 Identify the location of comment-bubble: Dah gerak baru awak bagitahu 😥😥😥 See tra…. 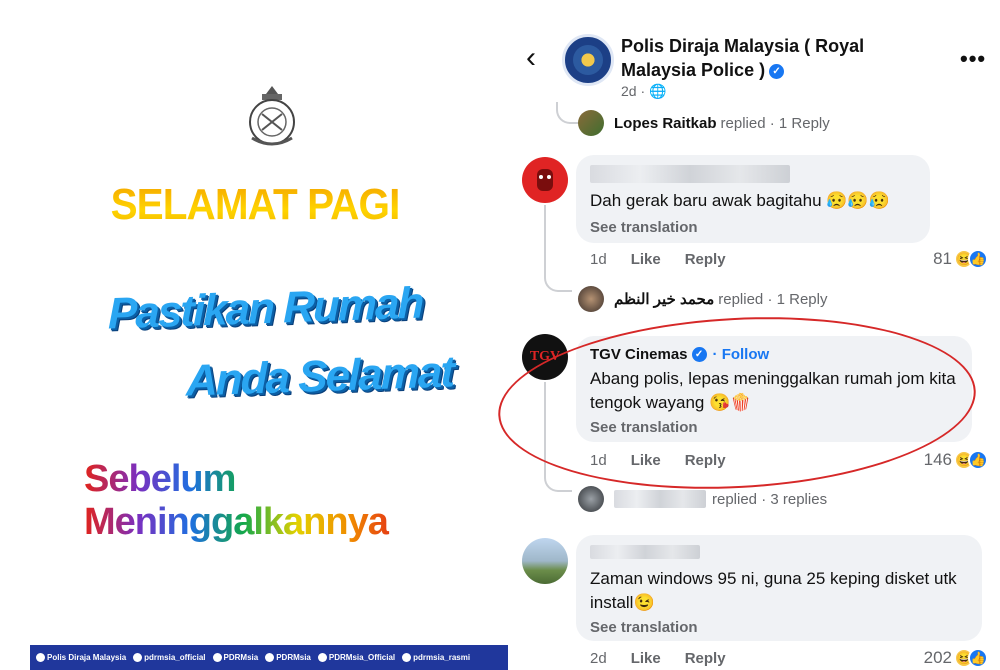
(753, 199).